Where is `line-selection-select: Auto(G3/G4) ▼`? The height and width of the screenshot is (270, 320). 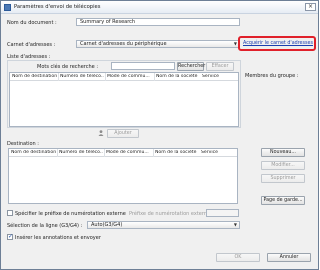 line-selection-select: Auto(G3/G4) ▼ is located at coordinates (163, 225).